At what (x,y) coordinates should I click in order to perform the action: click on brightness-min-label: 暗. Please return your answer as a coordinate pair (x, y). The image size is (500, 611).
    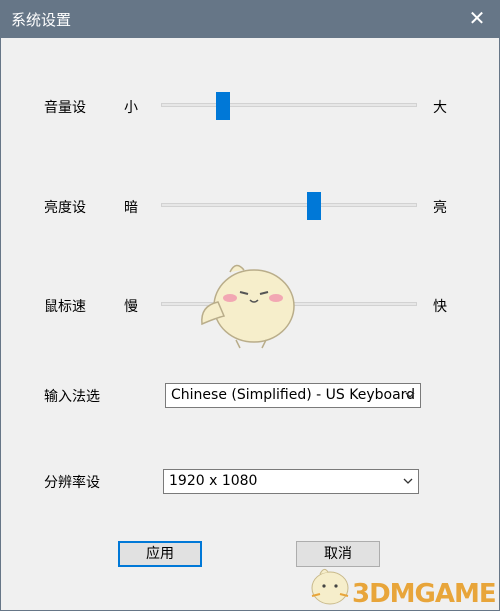
    Looking at the image, I should click on (131, 208).